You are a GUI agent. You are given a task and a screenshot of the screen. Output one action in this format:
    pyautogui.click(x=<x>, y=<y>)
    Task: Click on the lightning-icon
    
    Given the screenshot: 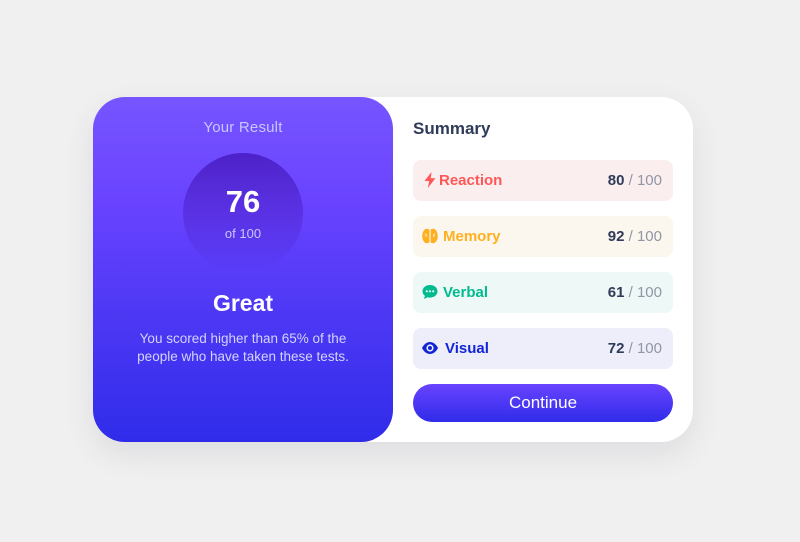 What is the action you would take?
    pyautogui.click(x=430, y=180)
    